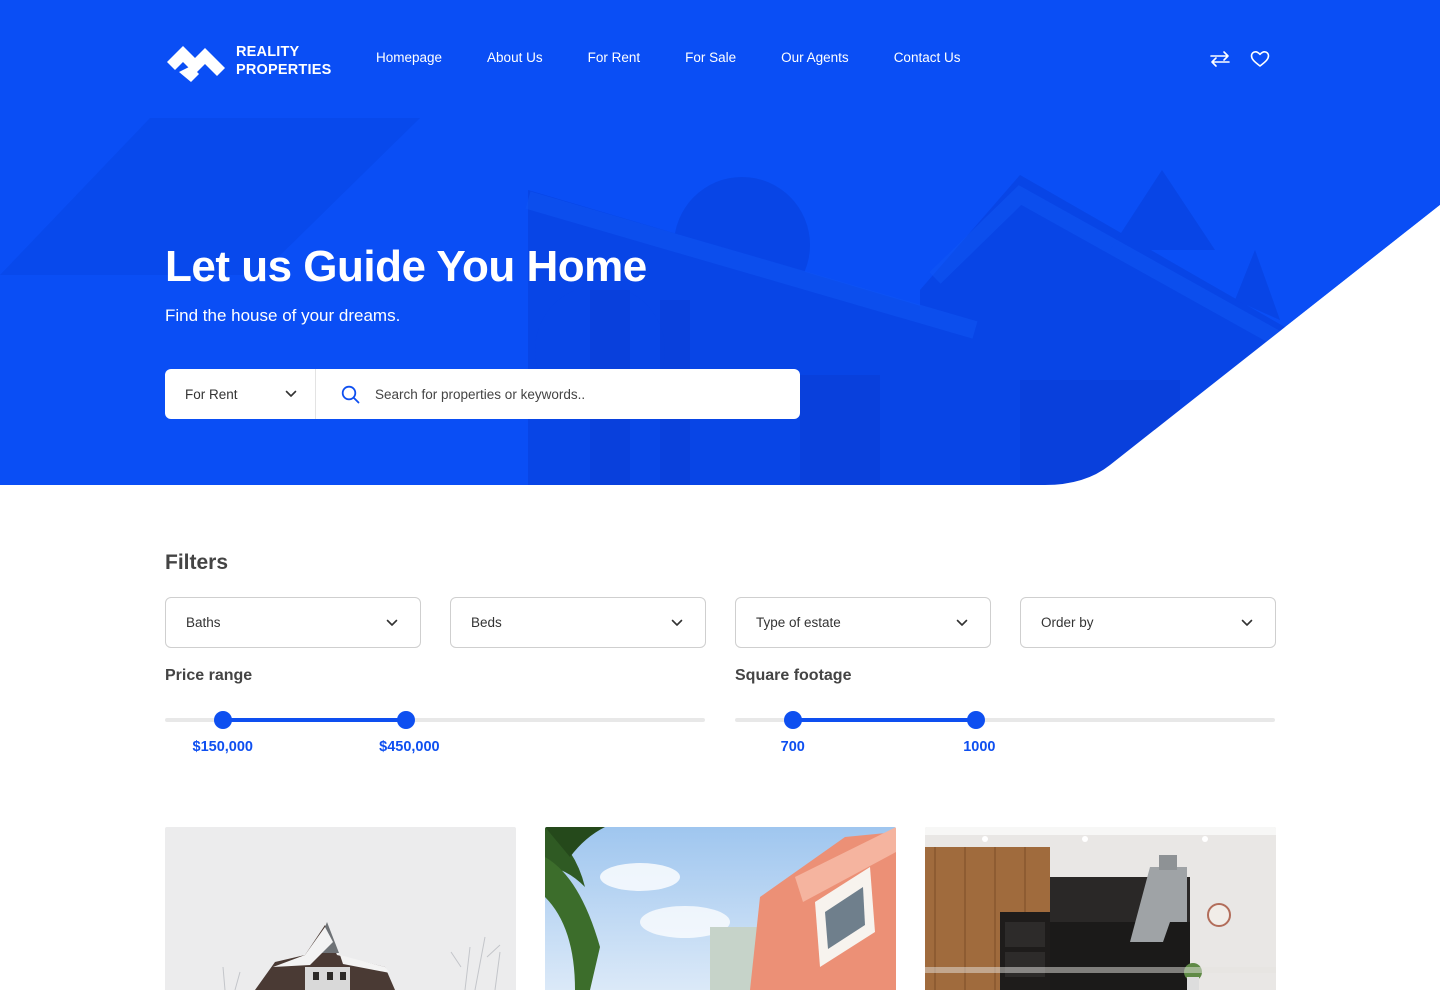 This screenshot has height=990, width=1440. Describe the element at coordinates (1067, 622) in the screenshot. I see `order-by-dropdown-label: Order by` at that location.